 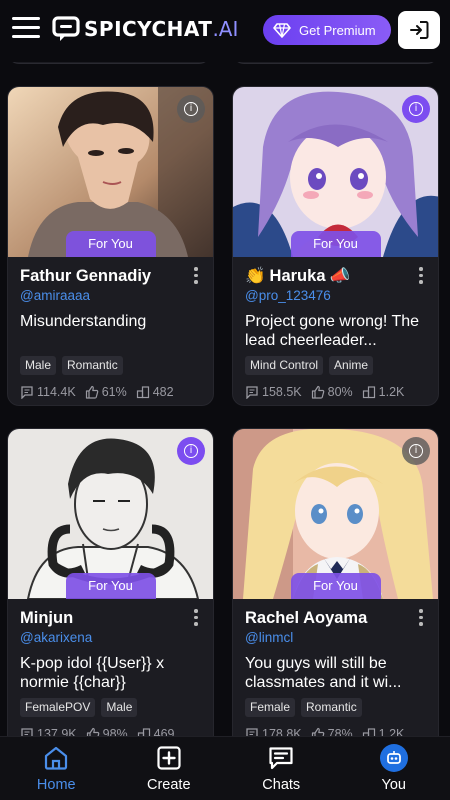 I want to click on you-avatar-wrapper, so click(x=393, y=758).